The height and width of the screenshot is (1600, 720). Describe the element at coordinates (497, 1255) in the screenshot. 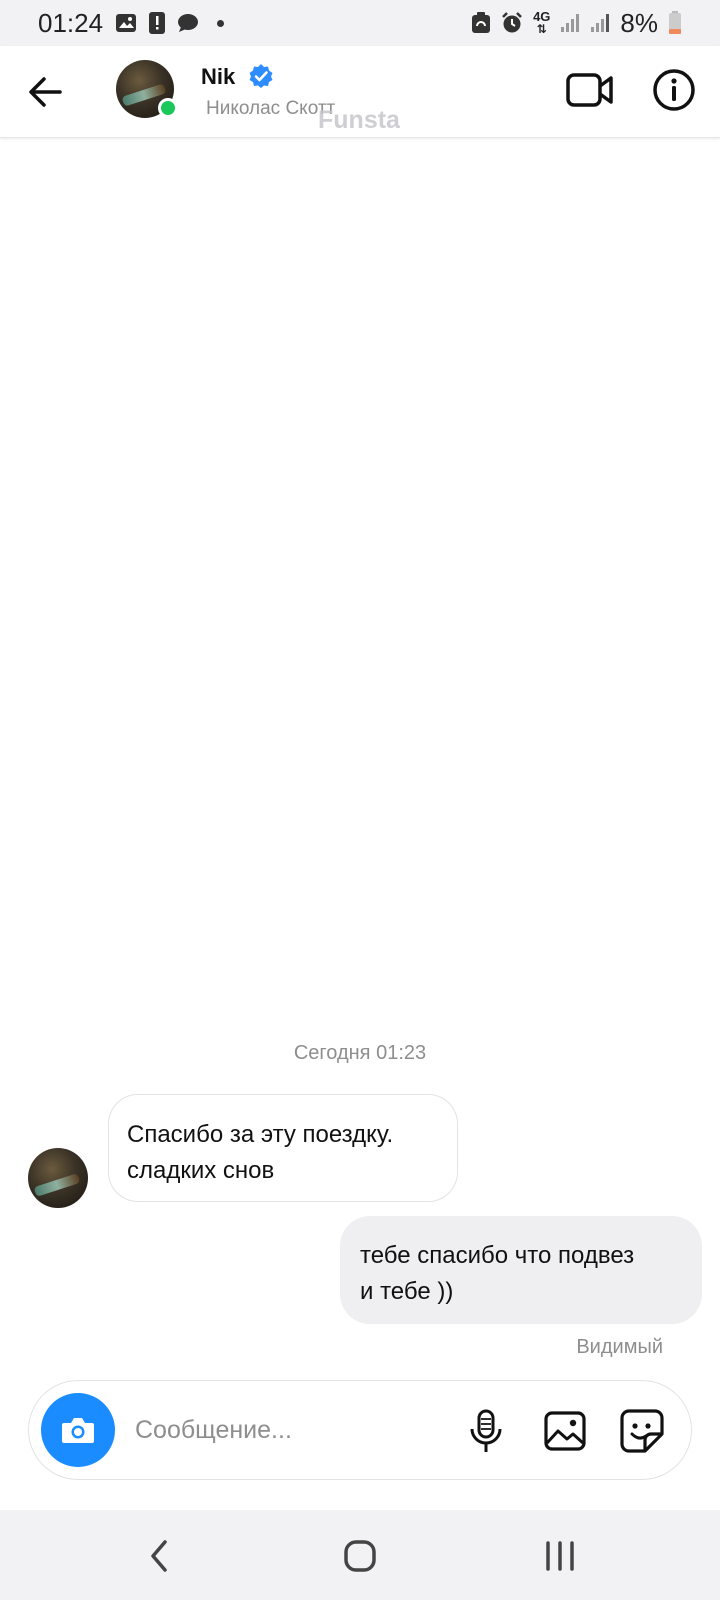

I see `message-text-line: тебе спасибо что подвез` at that location.